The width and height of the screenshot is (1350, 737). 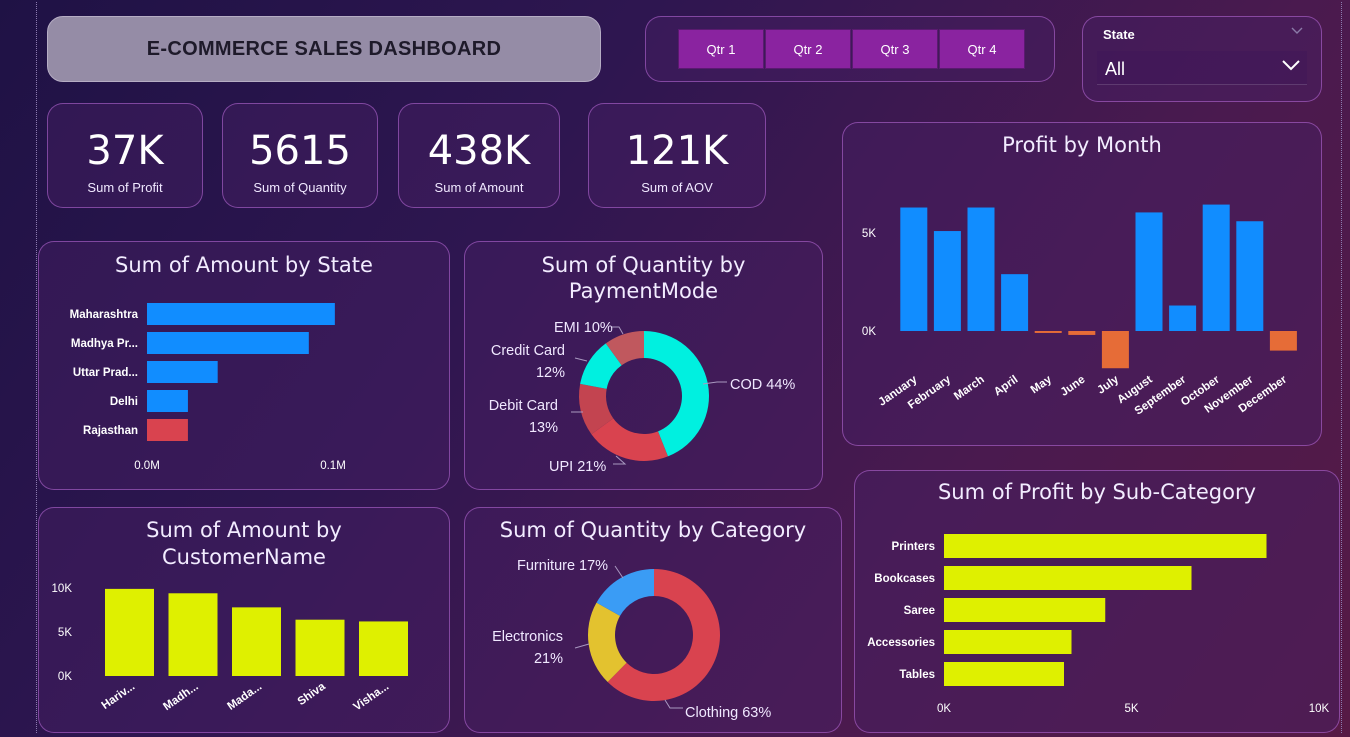 I want to click on kpi-card-aov: 121K Sum of AOV, so click(x=677, y=155).